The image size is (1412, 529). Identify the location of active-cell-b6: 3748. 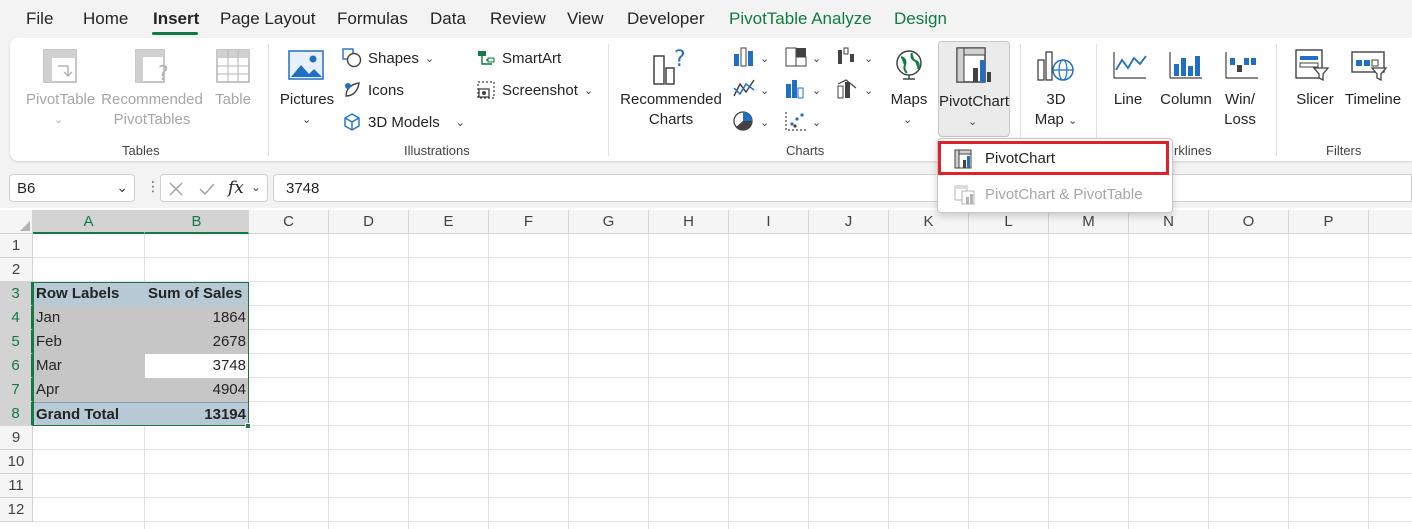
(197, 366).